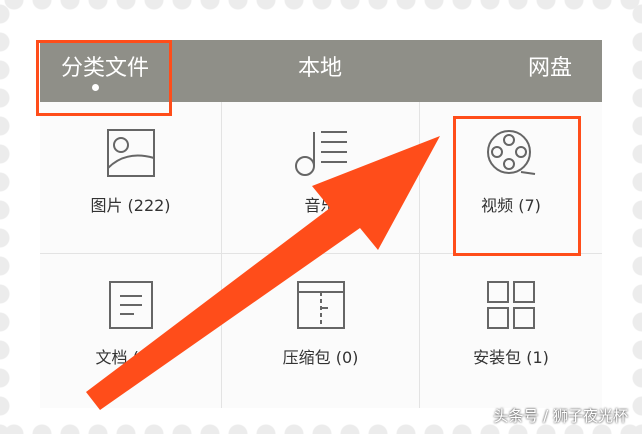 This screenshot has height=434, width=642. Describe the element at coordinates (560, 416) in the screenshot. I see `watermark: 头条号 / 狮子夜光杯` at that location.